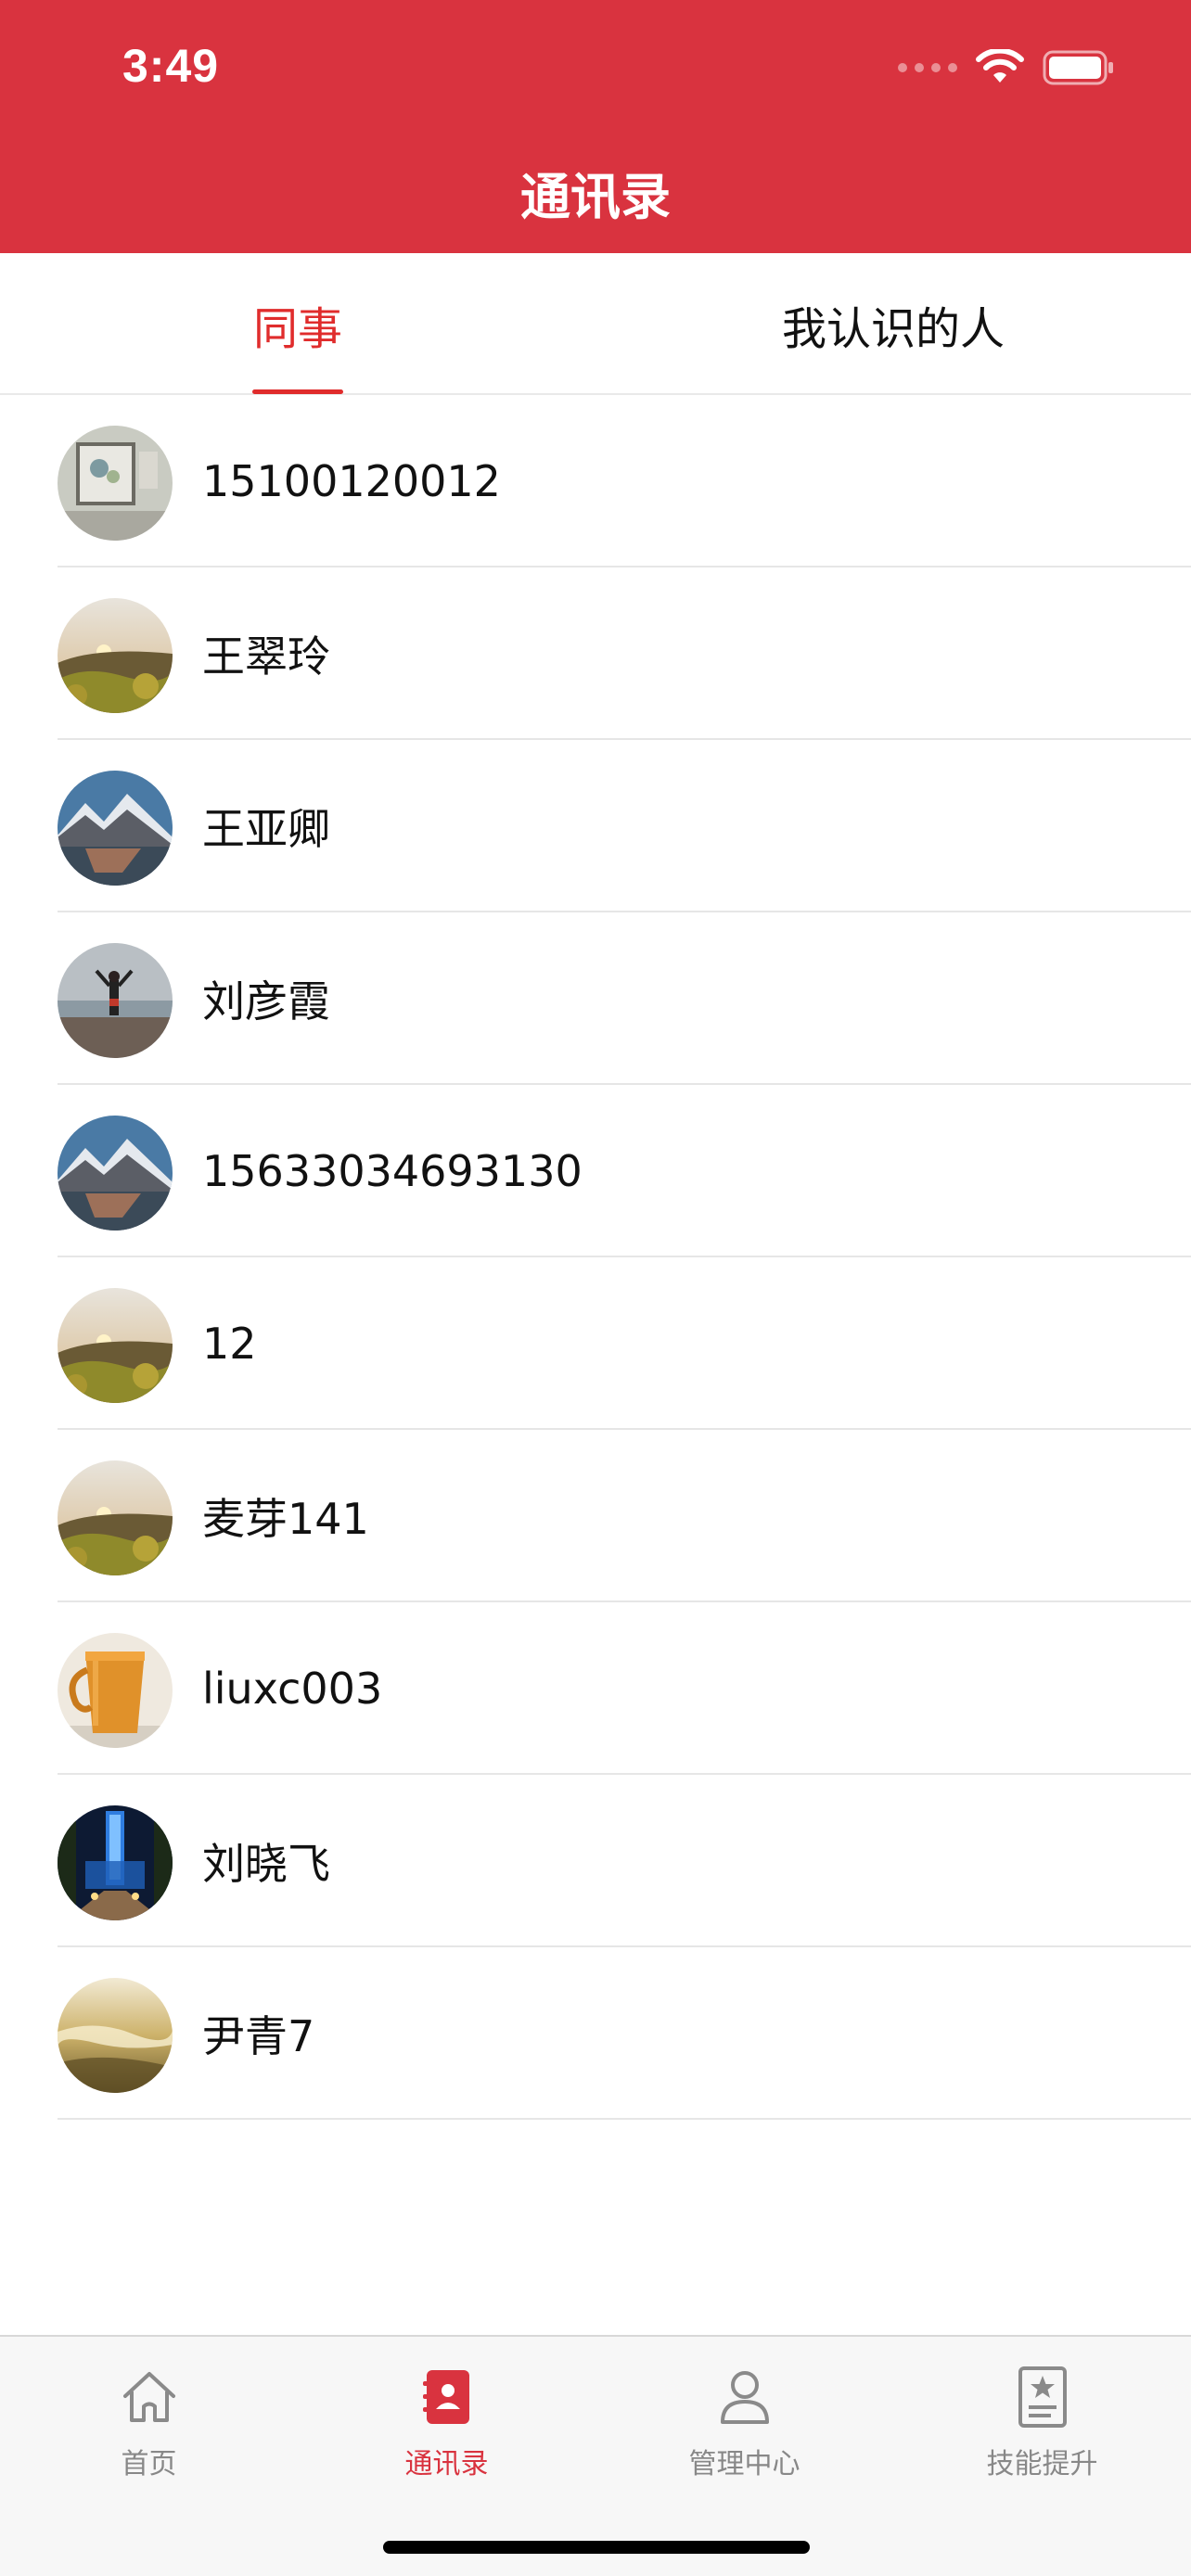 The width and height of the screenshot is (1191, 2576). Describe the element at coordinates (744, 2464) in the screenshot. I see `tabbar-label: 管理中心` at that location.